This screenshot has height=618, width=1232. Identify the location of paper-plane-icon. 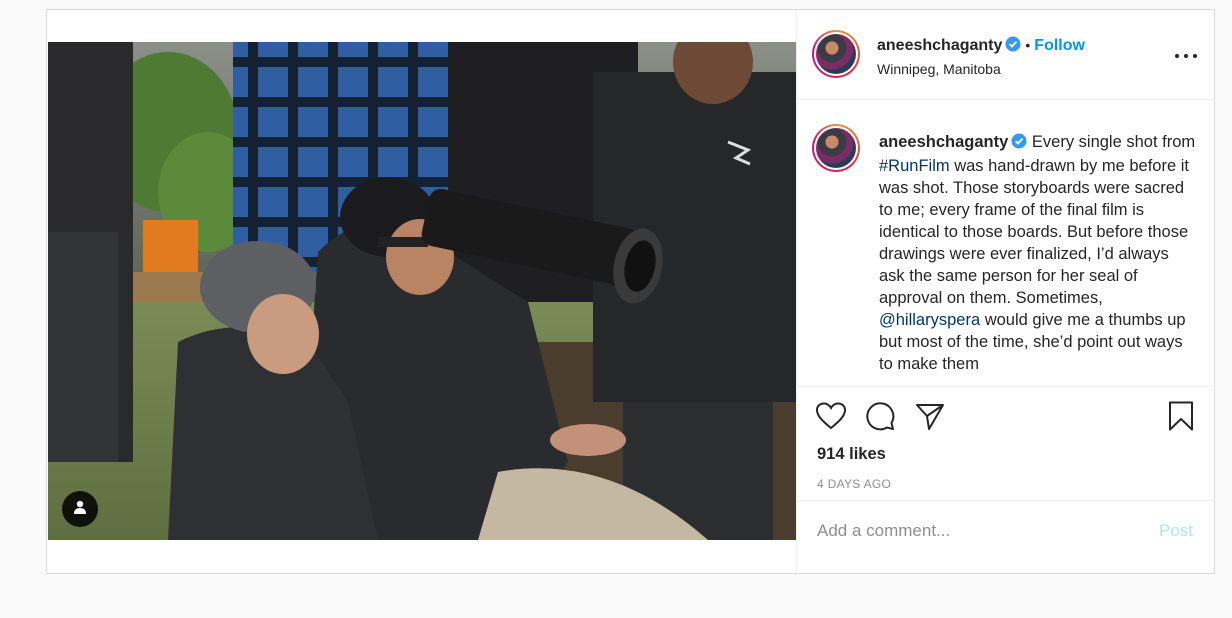
(930, 416).